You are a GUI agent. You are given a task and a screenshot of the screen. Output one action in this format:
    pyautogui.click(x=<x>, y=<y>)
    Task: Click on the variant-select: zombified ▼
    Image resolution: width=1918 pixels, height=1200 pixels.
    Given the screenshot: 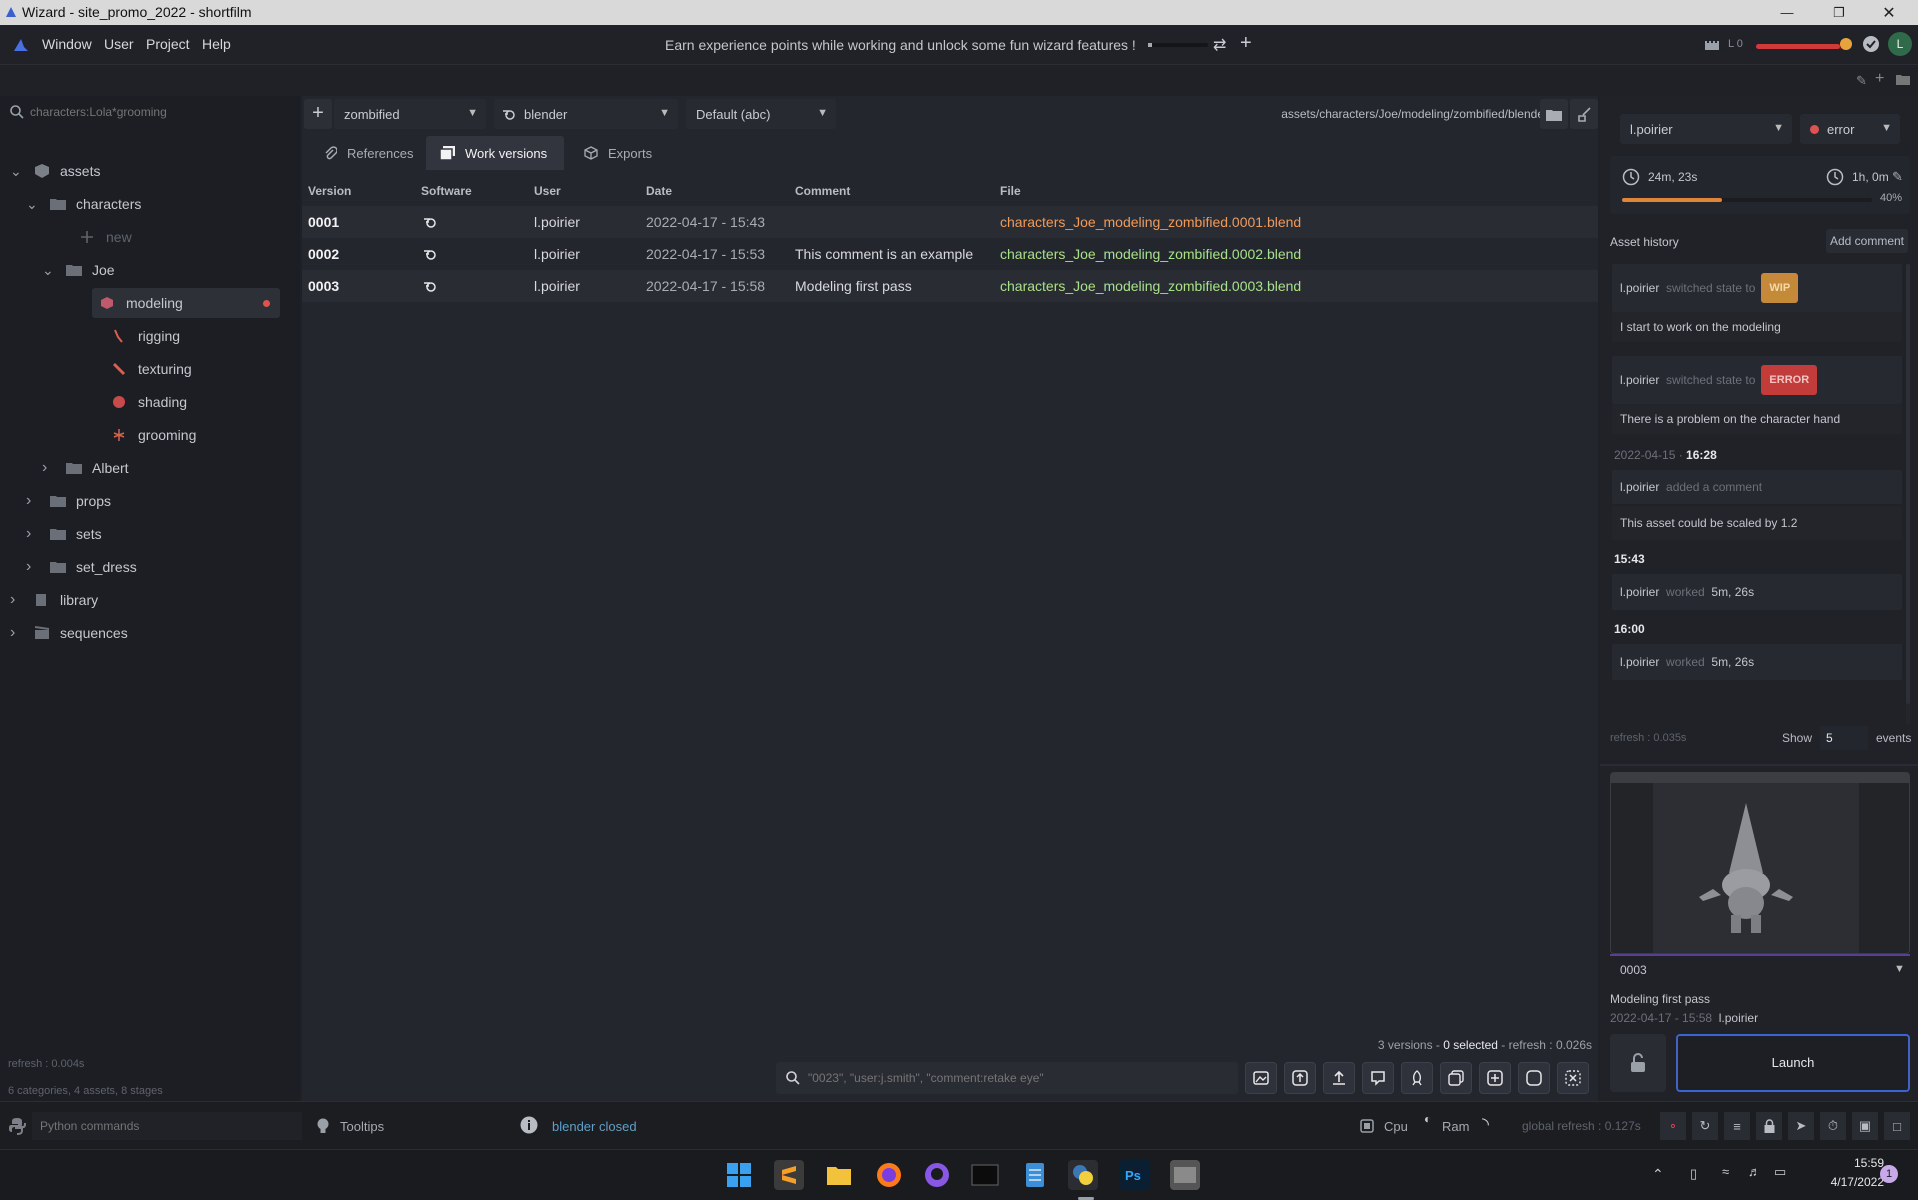 What is the action you would take?
    pyautogui.click(x=410, y=114)
    